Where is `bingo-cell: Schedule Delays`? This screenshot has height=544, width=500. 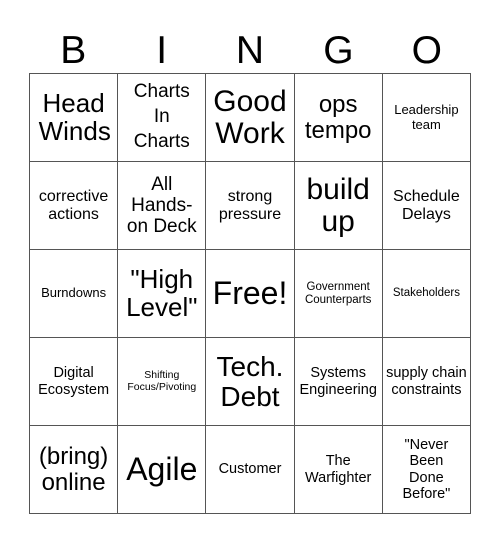 bingo-cell: Schedule Delays is located at coordinates (426, 206).